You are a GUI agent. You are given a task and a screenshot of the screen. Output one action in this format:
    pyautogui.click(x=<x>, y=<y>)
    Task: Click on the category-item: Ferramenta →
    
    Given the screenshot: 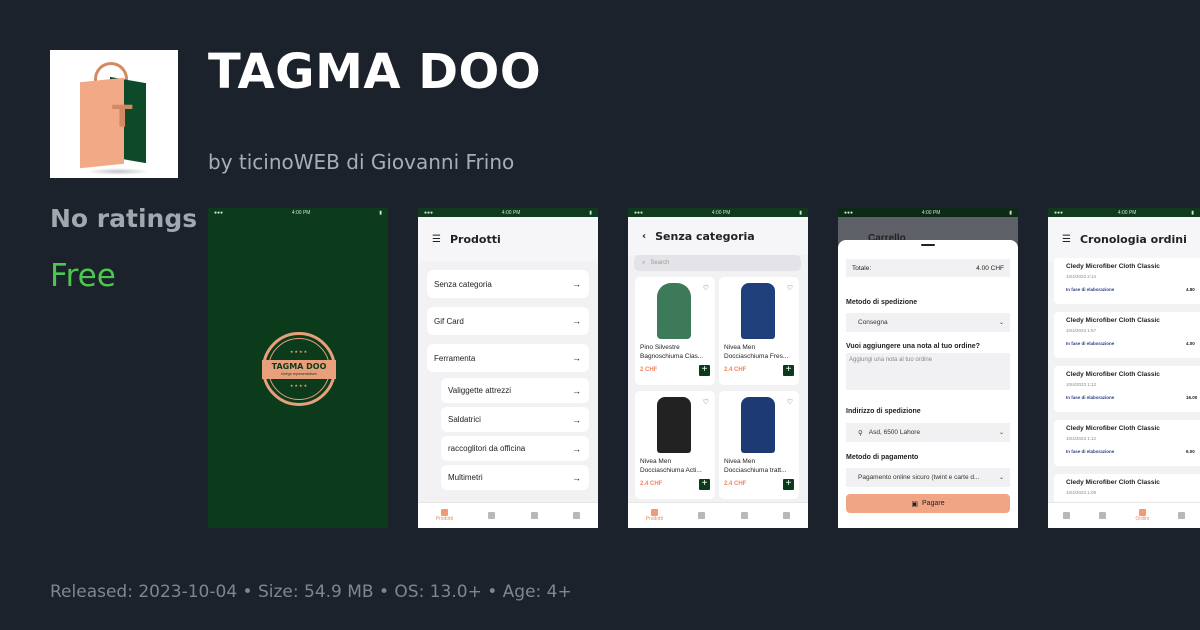 What is the action you would take?
    pyautogui.click(x=508, y=358)
    